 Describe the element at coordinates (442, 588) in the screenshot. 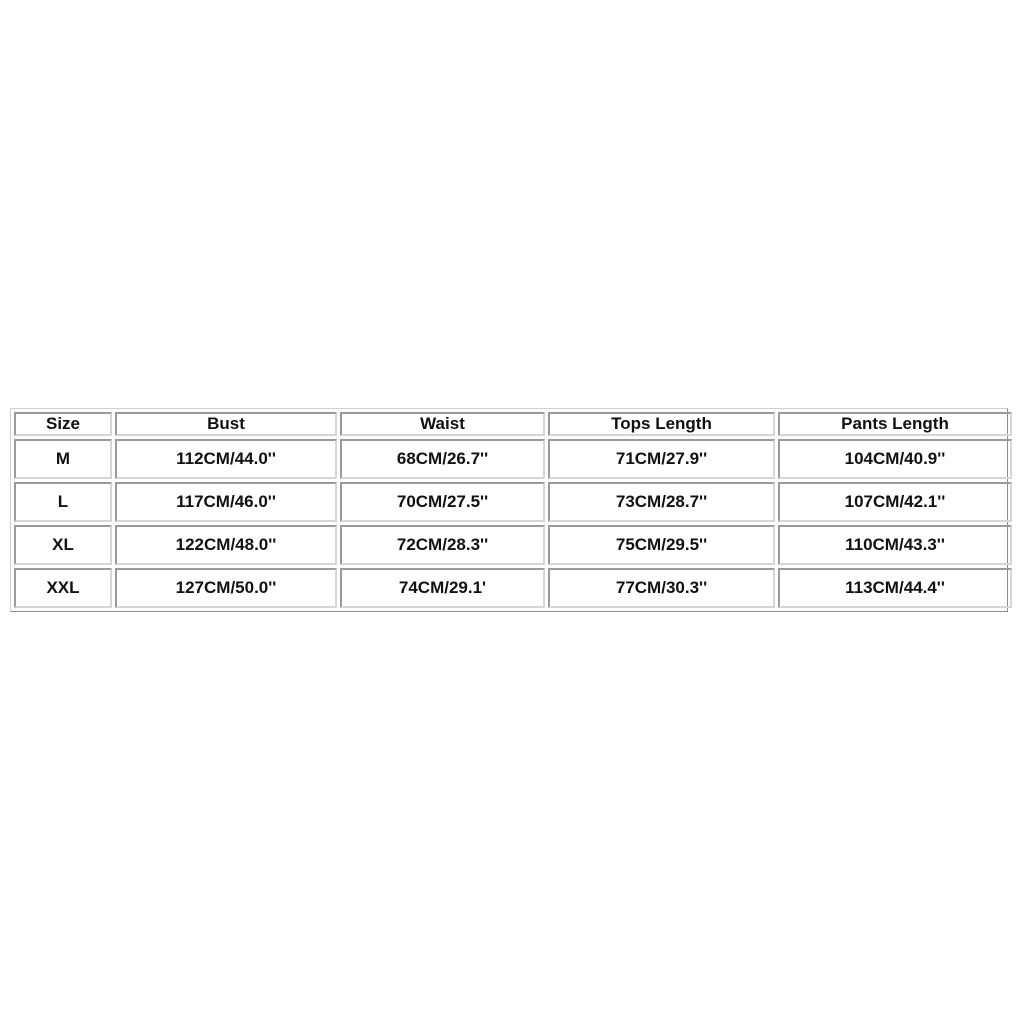

I see `cell-waist: 74CM/29.1'` at that location.